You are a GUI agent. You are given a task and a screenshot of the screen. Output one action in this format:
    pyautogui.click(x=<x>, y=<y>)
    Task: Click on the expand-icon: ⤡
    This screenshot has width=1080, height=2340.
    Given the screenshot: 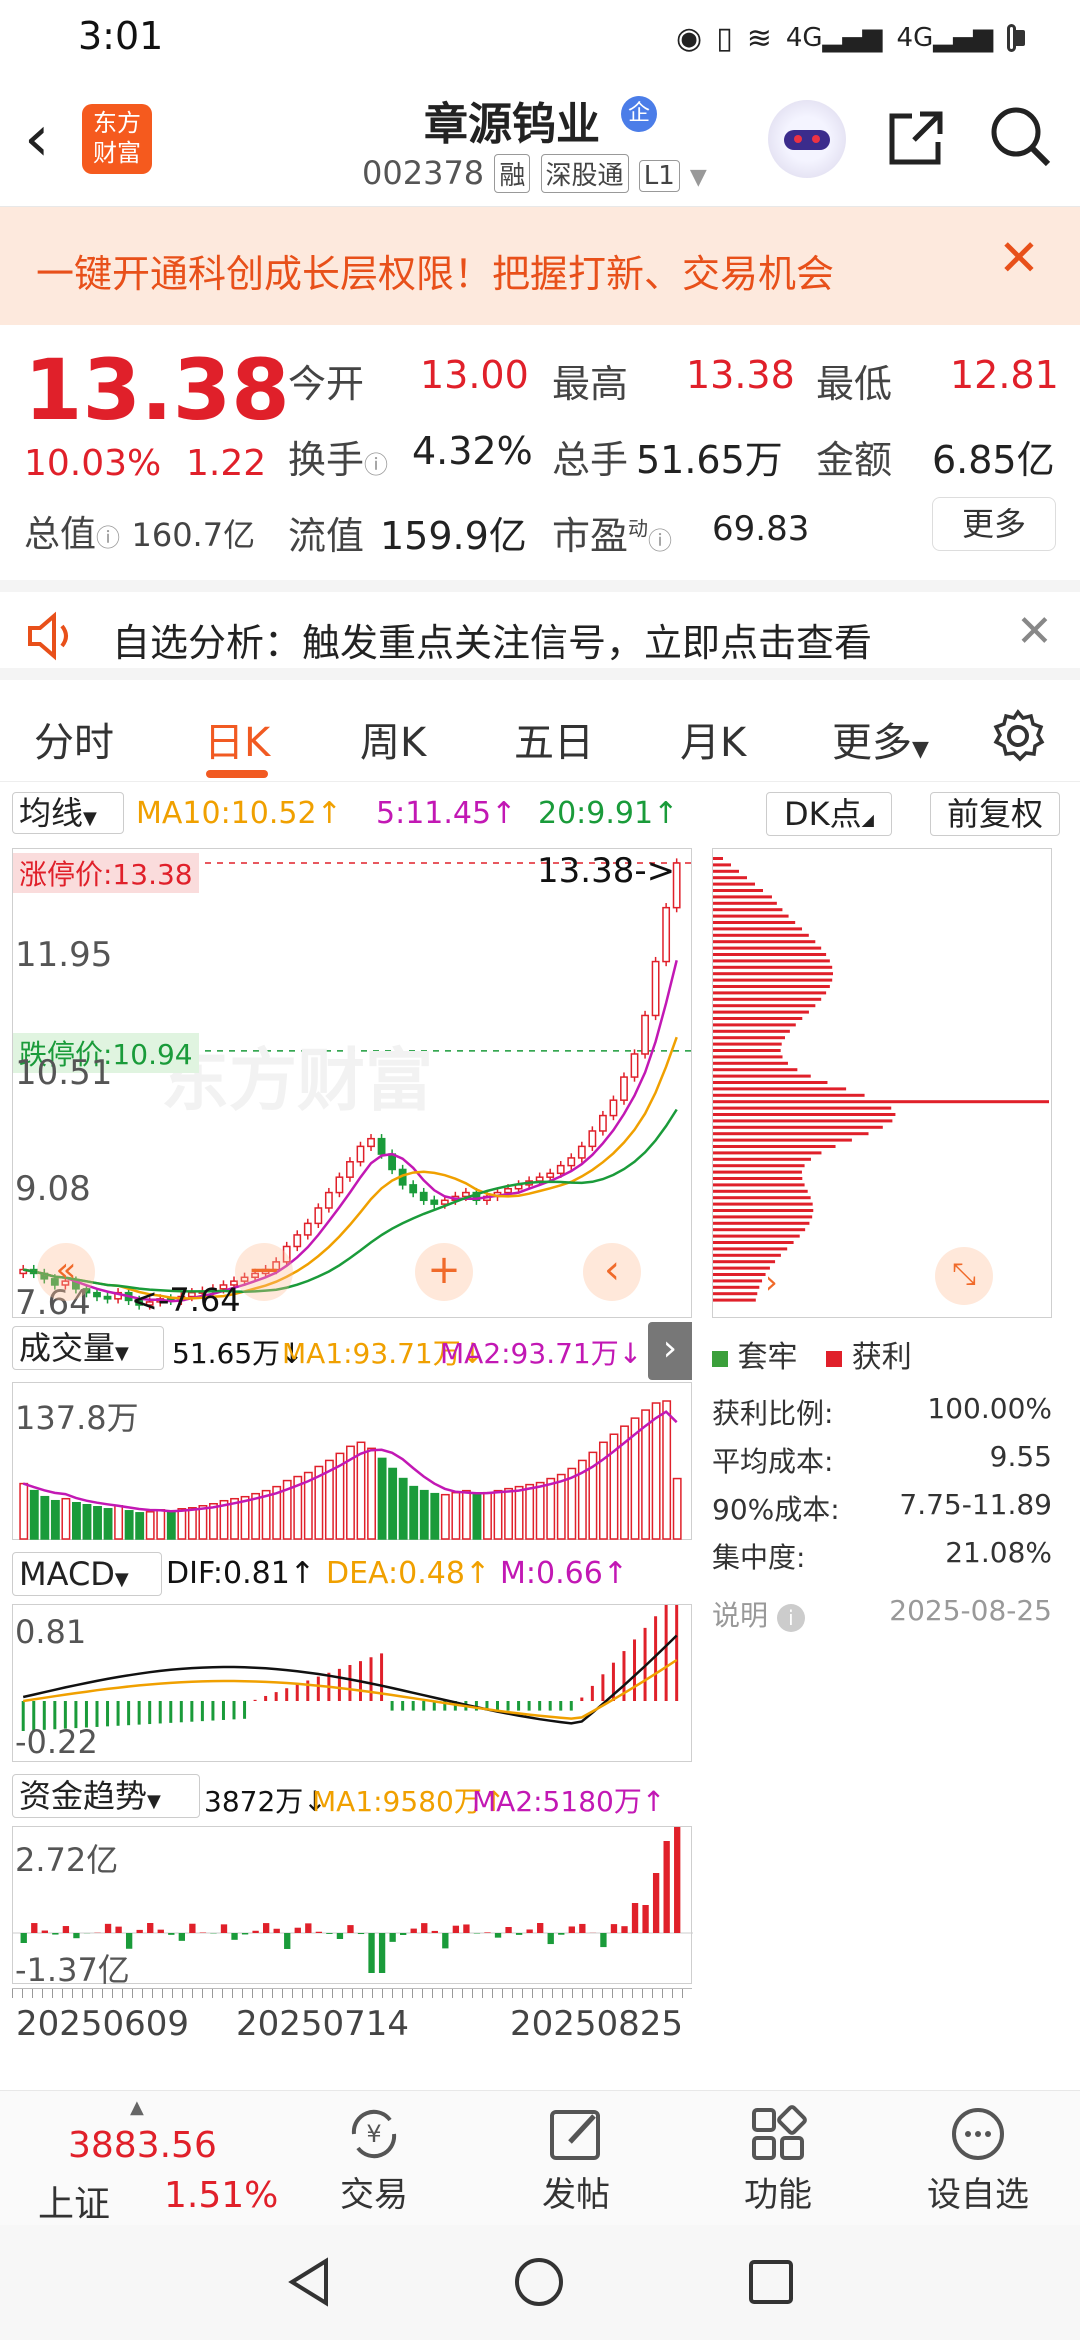 What is the action you would take?
    pyautogui.click(x=964, y=1276)
    